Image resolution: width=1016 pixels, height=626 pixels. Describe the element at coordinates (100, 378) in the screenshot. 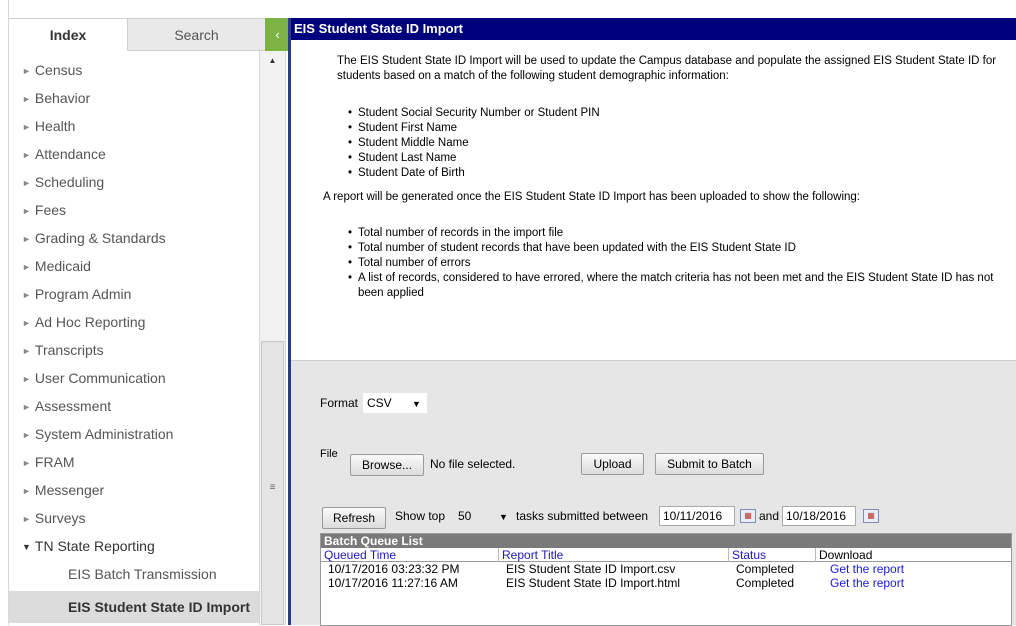

I see `nav-item-label: User Communication` at that location.